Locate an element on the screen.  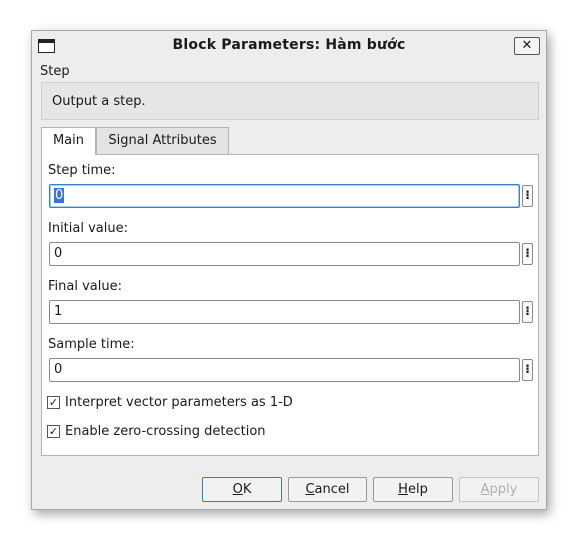
ok-label-rest: K is located at coordinates (247, 489).